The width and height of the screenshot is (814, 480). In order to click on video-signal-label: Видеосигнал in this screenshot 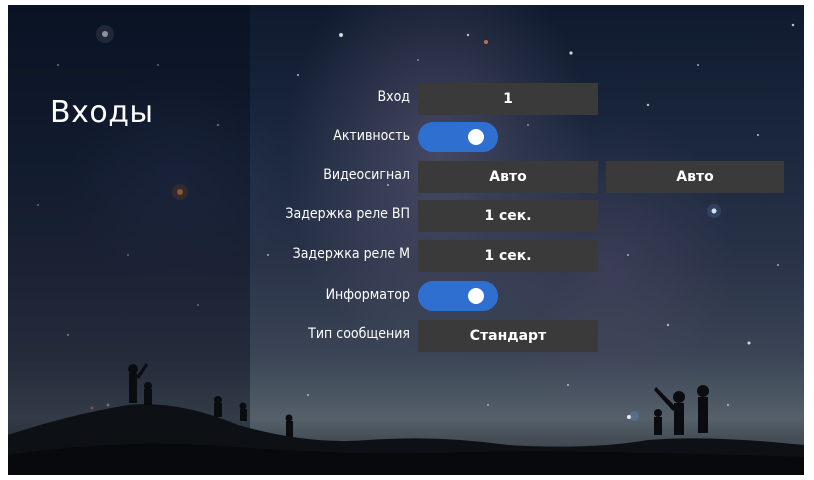, I will do `click(366, 175)`.